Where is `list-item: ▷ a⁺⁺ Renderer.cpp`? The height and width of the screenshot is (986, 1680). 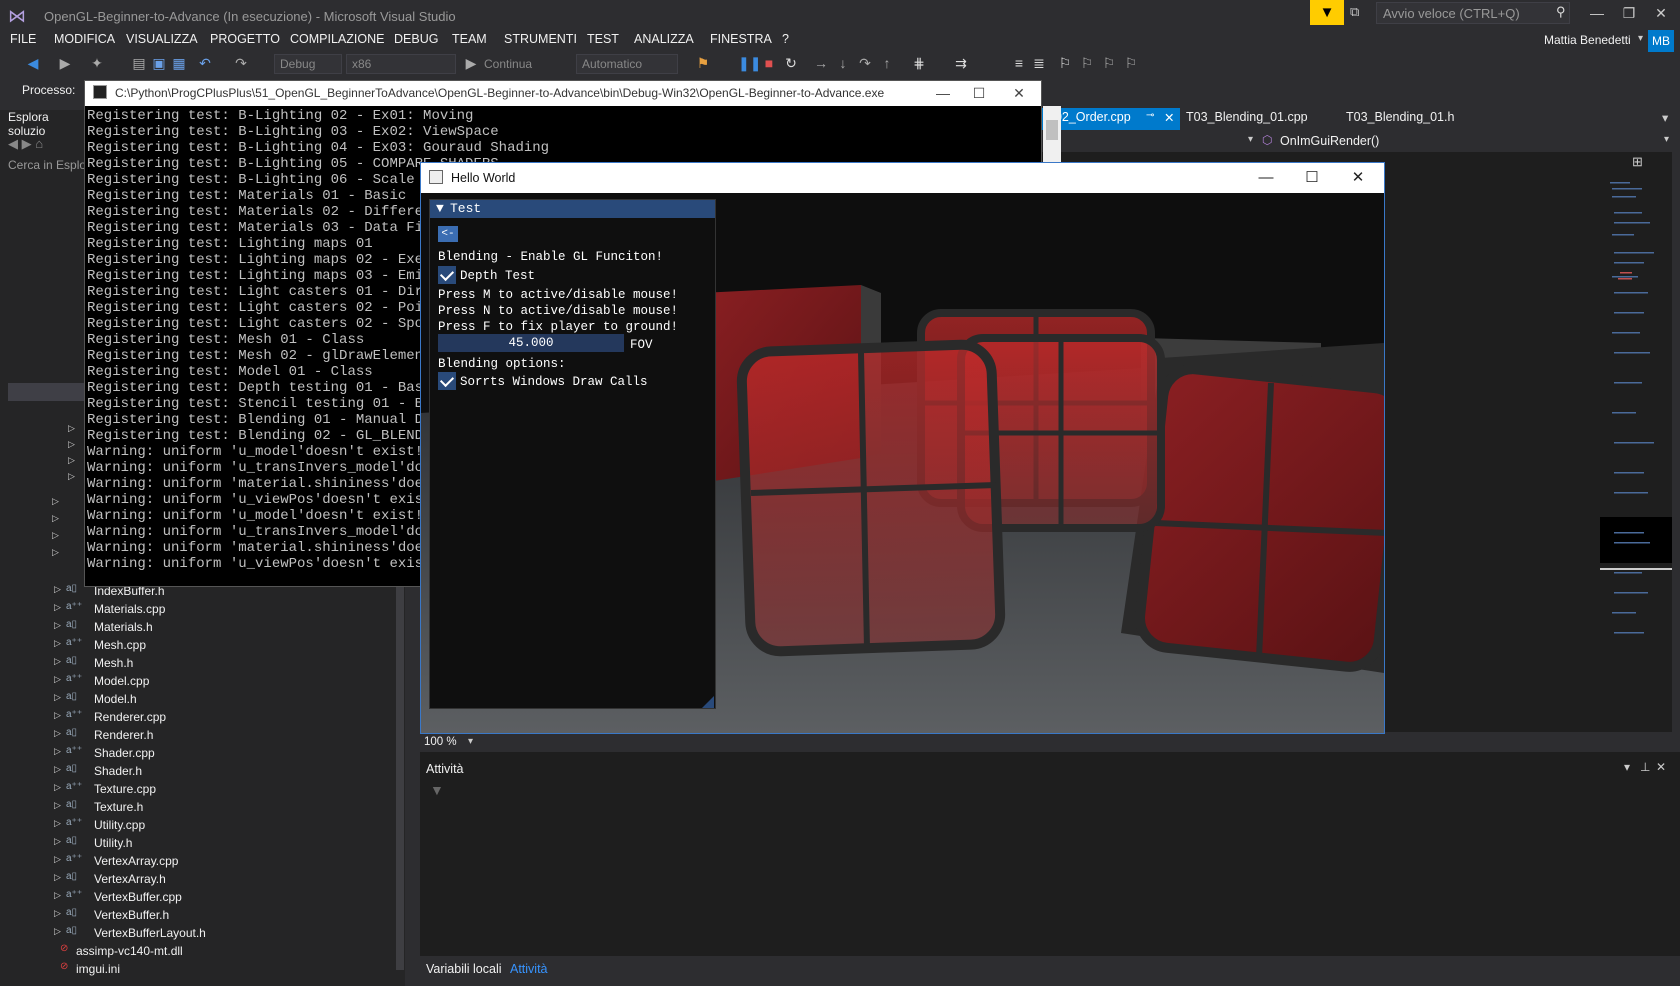
list-item: ▷ a⁺⁺ Renderer.cpp is located at coordinates (200, 717).